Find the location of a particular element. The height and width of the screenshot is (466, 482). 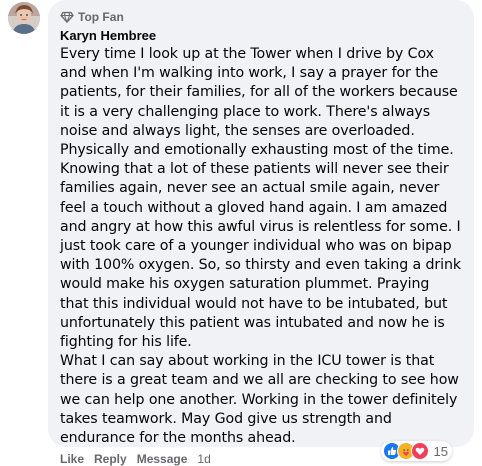

avatar-image is located at coordinates (24, 18).